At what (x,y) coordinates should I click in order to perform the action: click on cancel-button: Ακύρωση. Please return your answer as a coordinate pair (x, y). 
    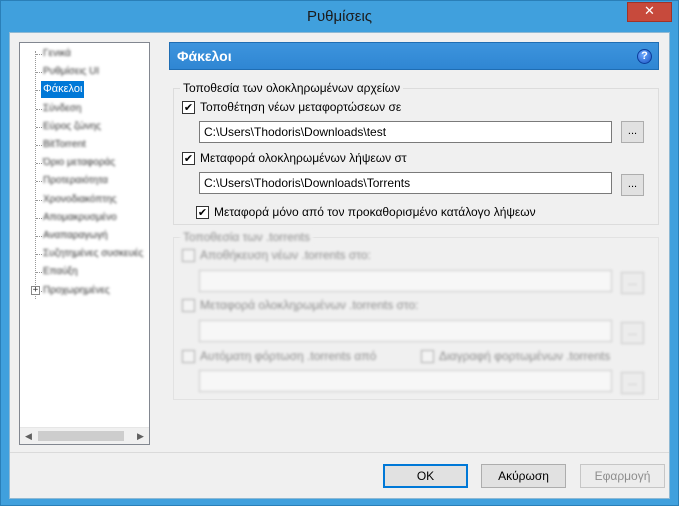
    Looking at the image, I should click on (523, 476).